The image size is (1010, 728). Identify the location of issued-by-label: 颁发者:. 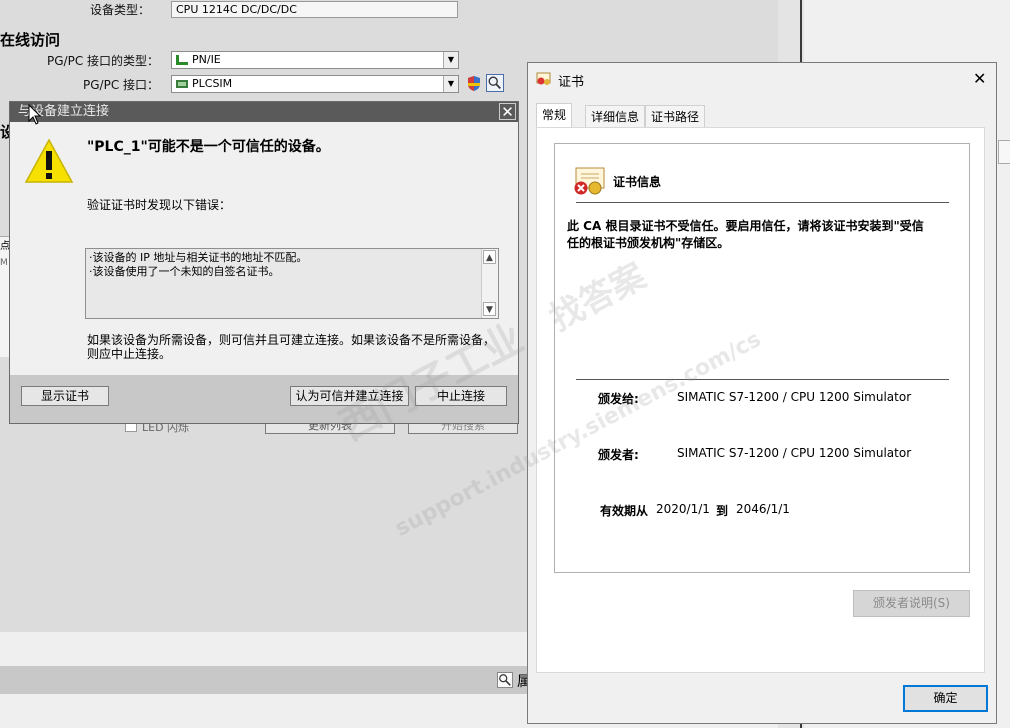
(618, 455).